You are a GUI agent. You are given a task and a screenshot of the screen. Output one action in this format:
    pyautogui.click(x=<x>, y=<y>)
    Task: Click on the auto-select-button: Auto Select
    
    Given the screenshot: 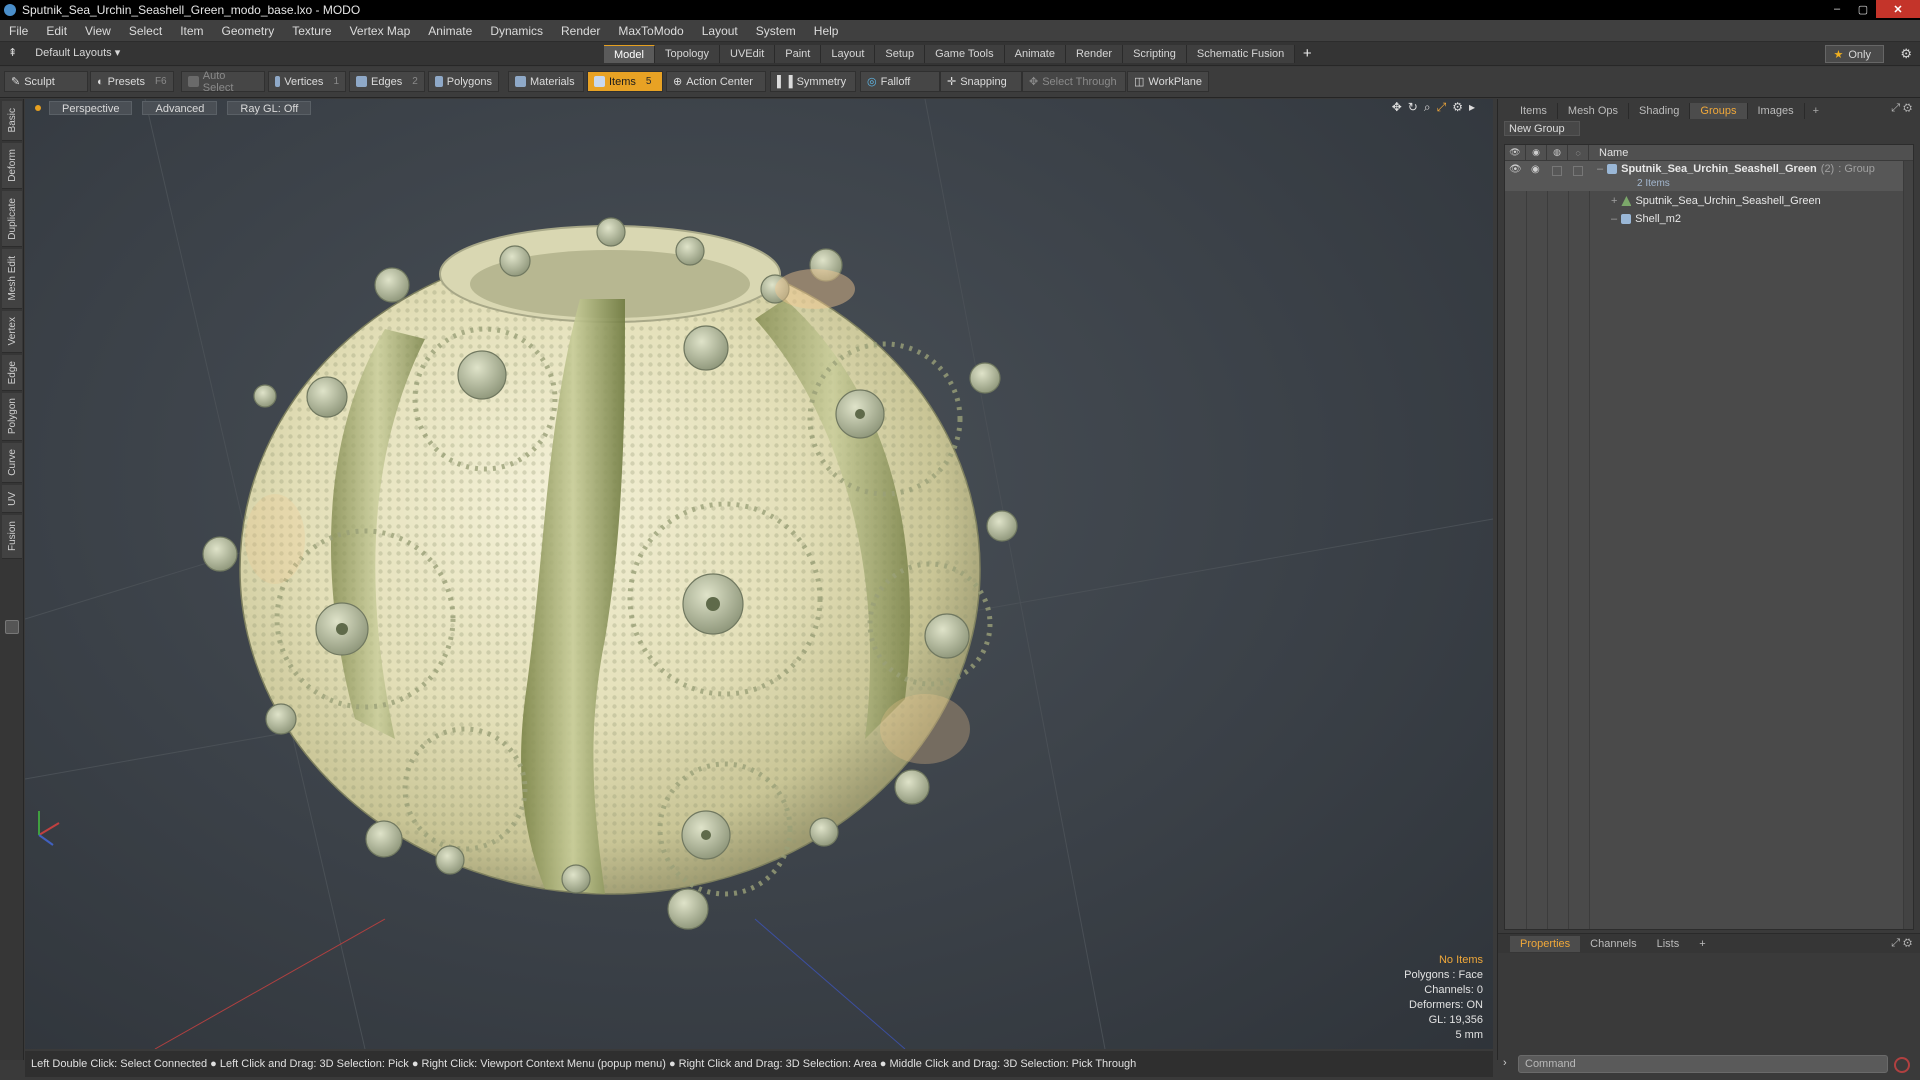 What is the action you would take?
    pyautogui.click(x=223, y=82)
    